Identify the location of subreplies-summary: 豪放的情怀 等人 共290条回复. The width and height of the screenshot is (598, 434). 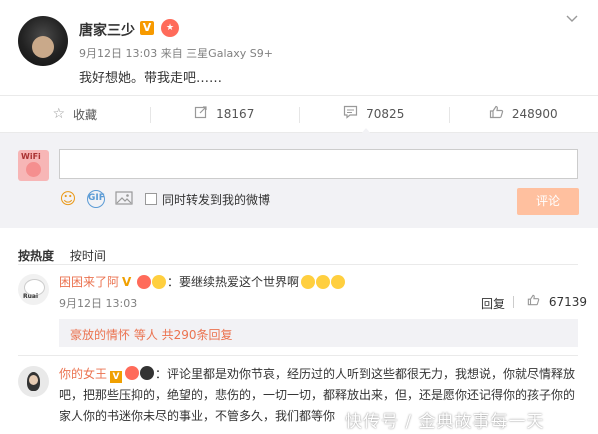
(318, 333).